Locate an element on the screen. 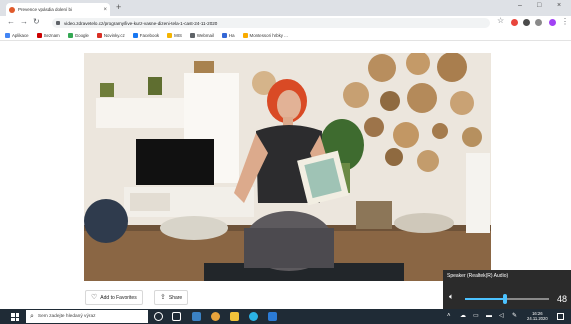 This screenshot has width=571, height=324. task-view-icon is located at coordinates (176, 316).